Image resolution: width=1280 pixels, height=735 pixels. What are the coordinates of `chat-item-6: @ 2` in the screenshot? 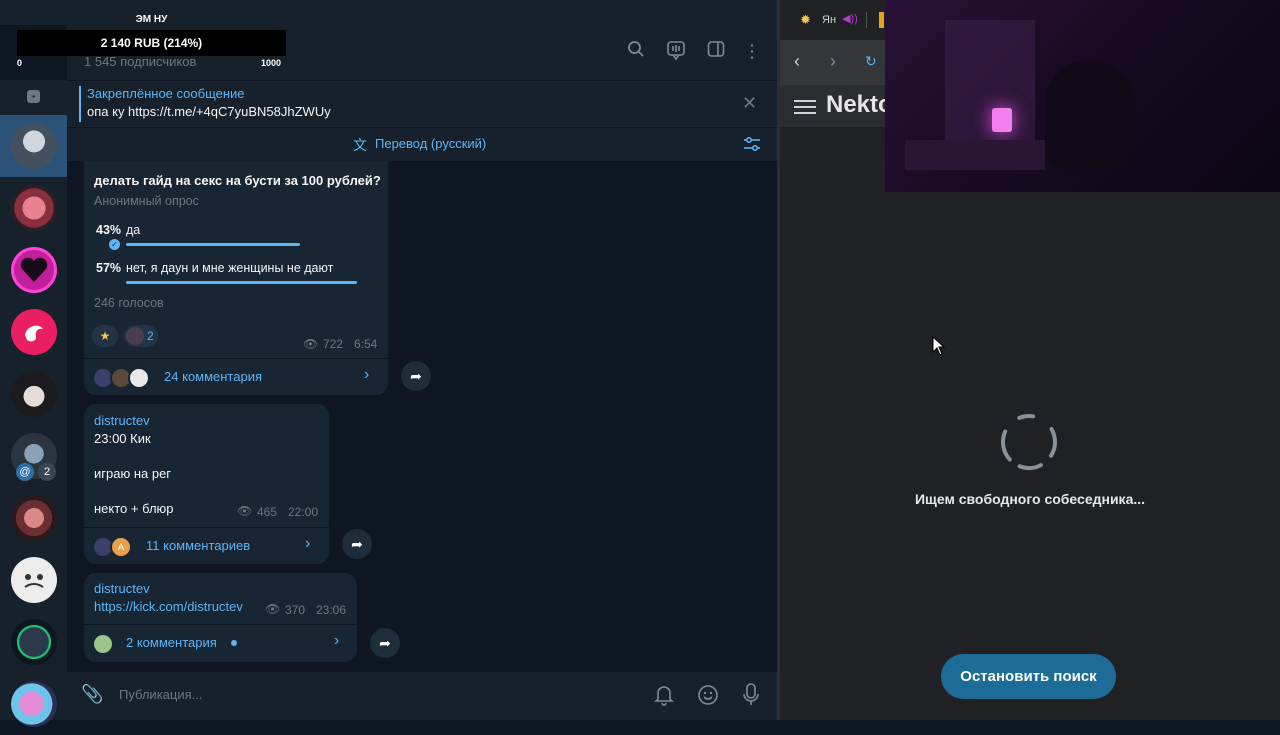 It's located at (33, 456).